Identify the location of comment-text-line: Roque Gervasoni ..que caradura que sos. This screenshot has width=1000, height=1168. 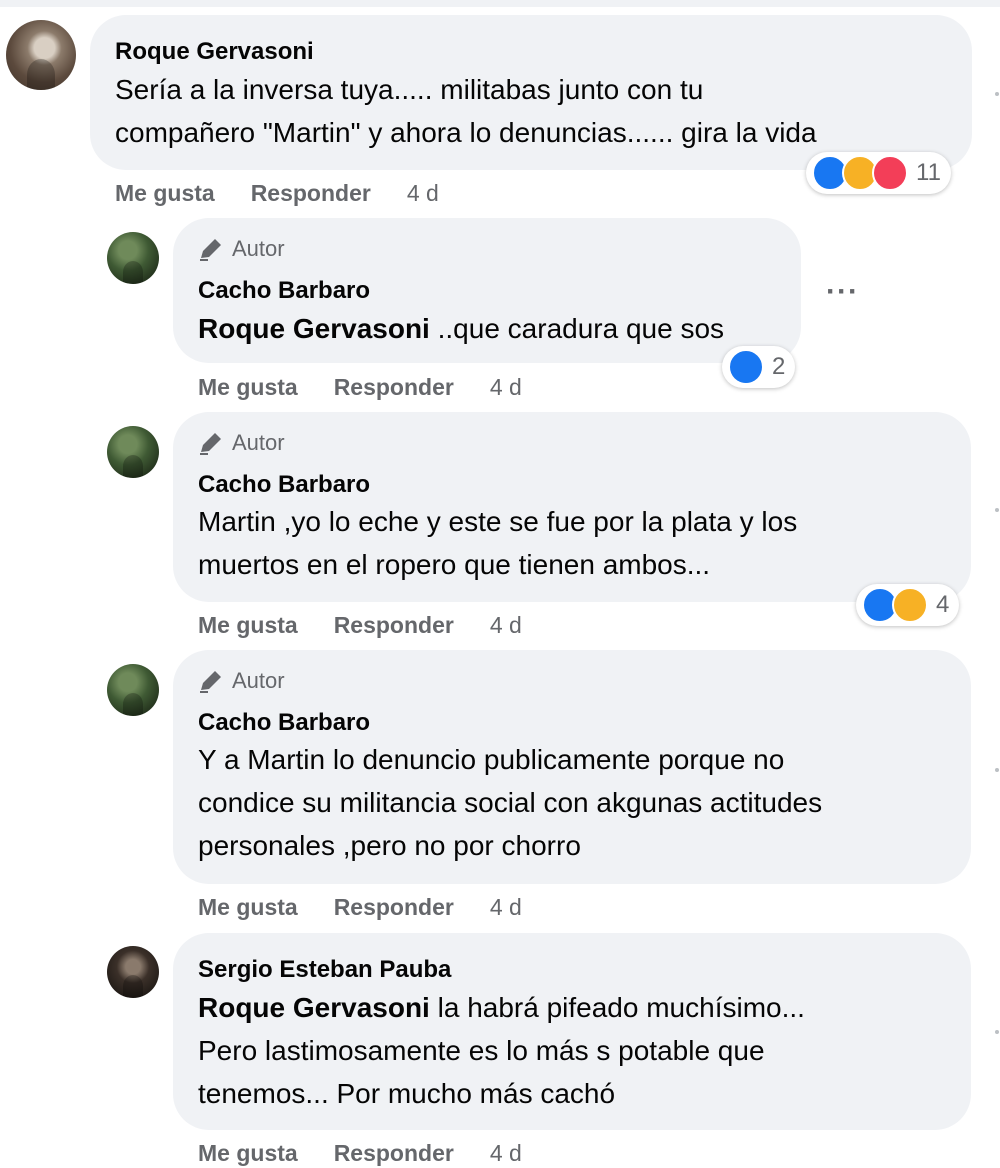
(461, 328).